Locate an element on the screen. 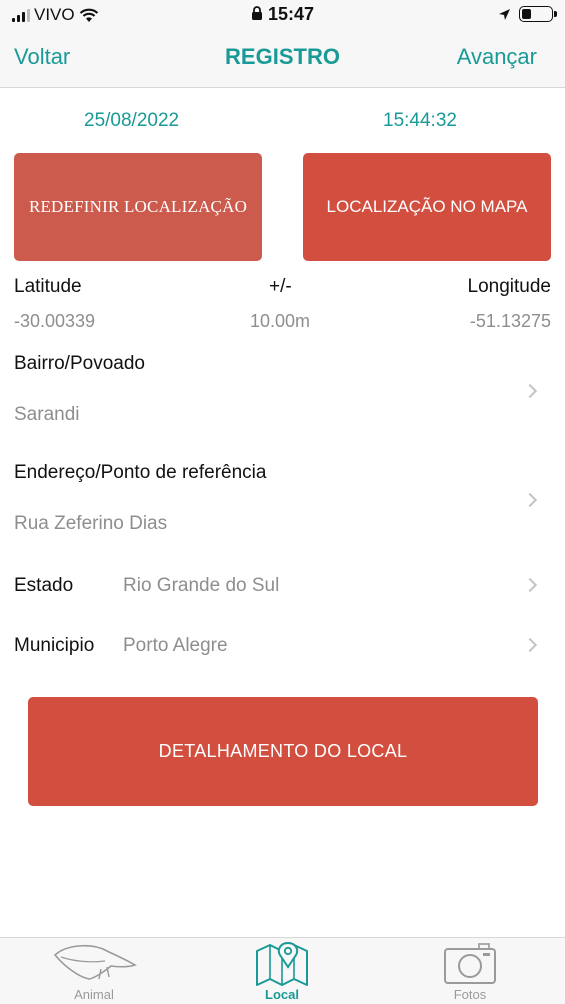 The width and height of the screenshot is (565, 1004). longitude-value: -51.13275 is located at coordinates (510, 321).